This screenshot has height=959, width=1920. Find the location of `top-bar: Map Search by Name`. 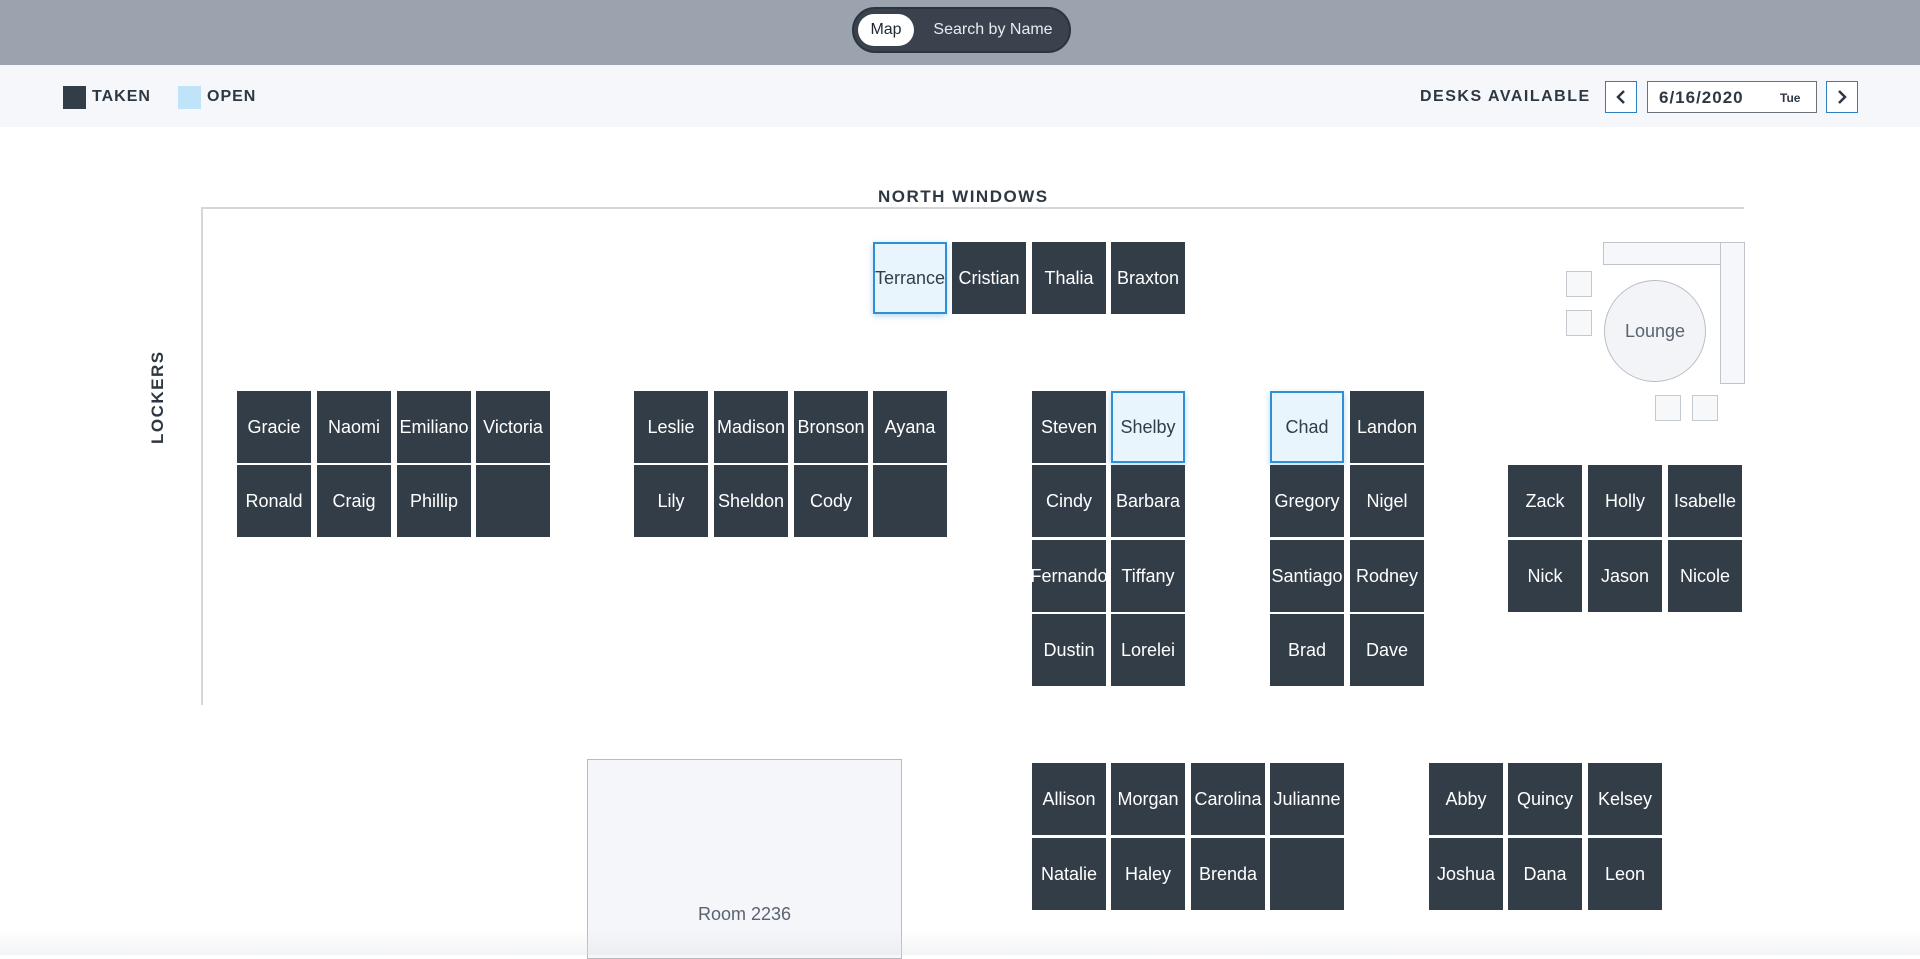

top-bar: Map Search by Name is located at coordinates (960, 32).